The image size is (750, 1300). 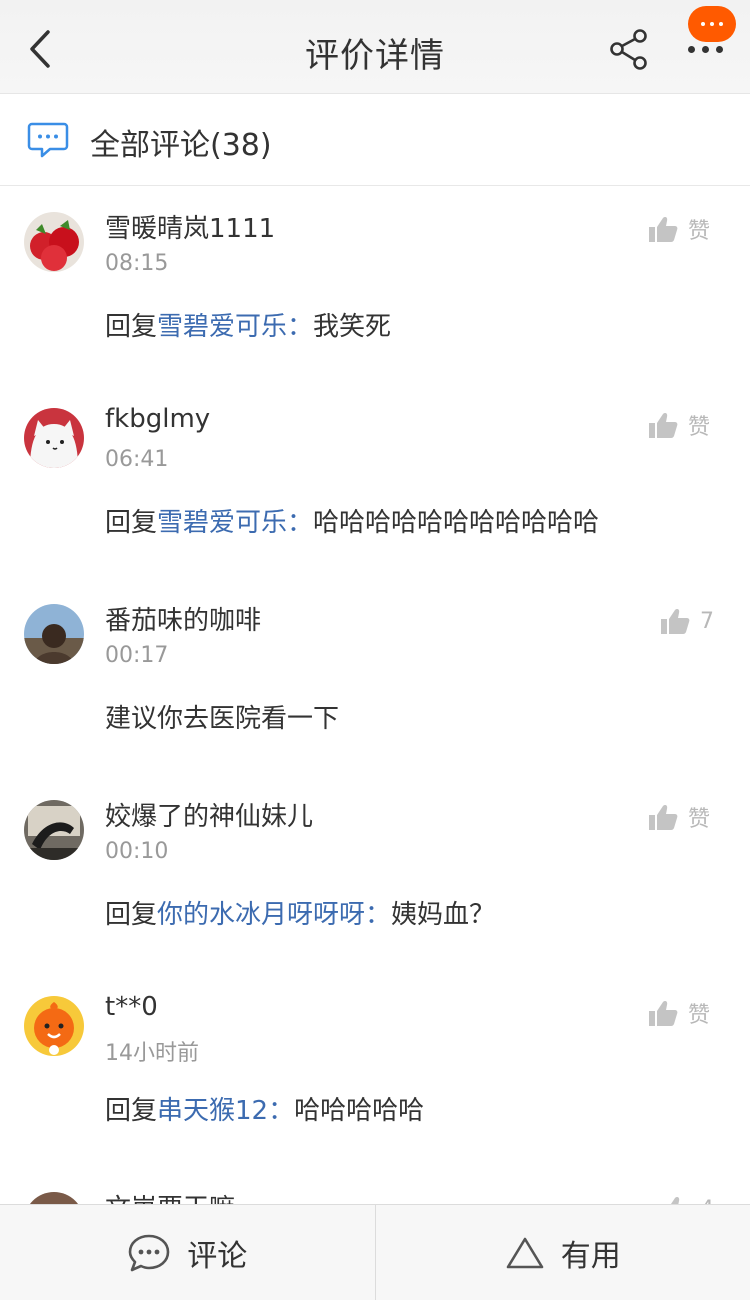 I want to click on comment-text: 回复雪碧爱可乐：哈哈哈哈哈哈哈哈哈哈哈, so click(x=352, y=520).